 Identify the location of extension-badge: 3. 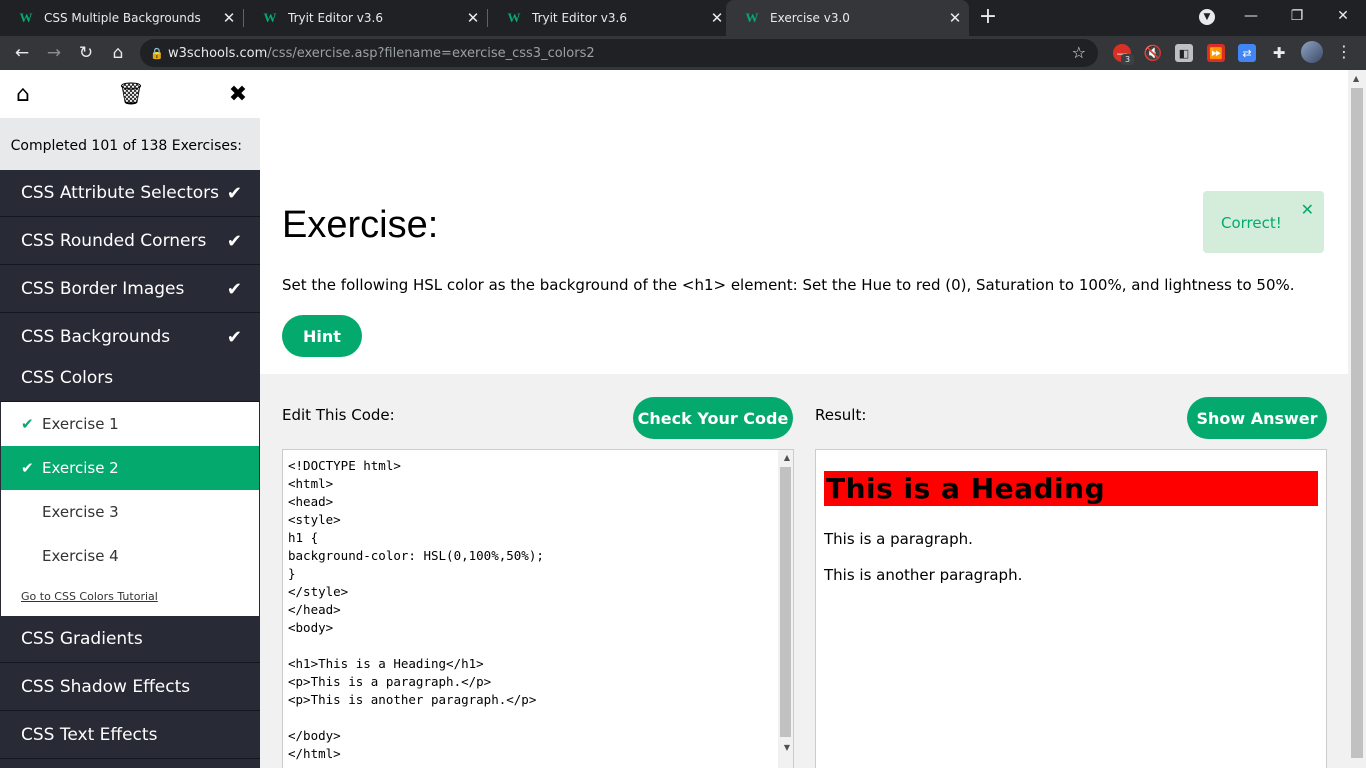
(1127, 59).